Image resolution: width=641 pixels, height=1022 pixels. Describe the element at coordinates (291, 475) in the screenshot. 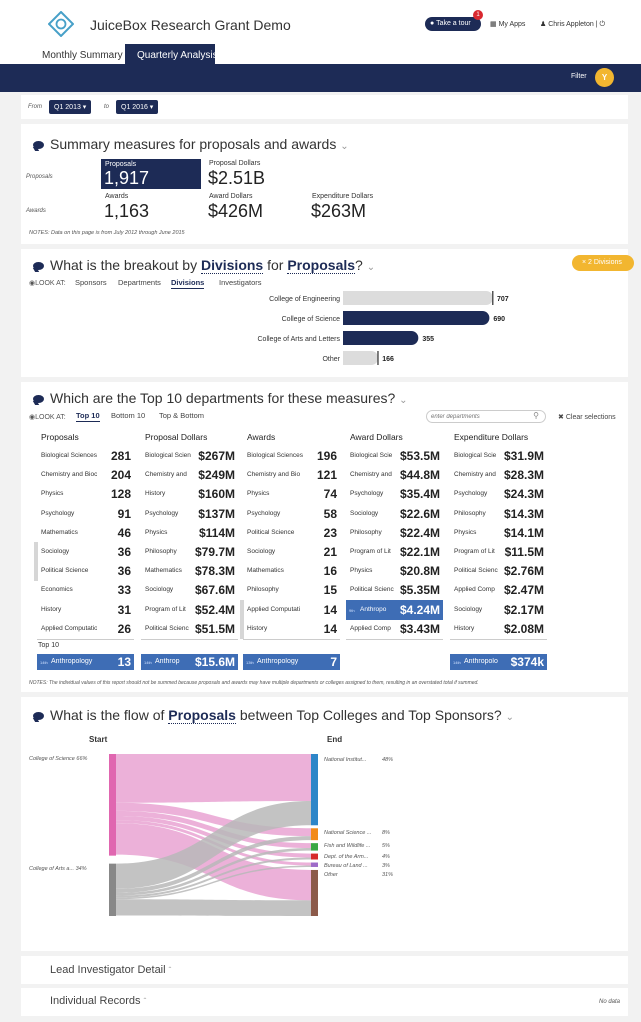

I see `department-cell: Chemistry and Bio 121` at that location.